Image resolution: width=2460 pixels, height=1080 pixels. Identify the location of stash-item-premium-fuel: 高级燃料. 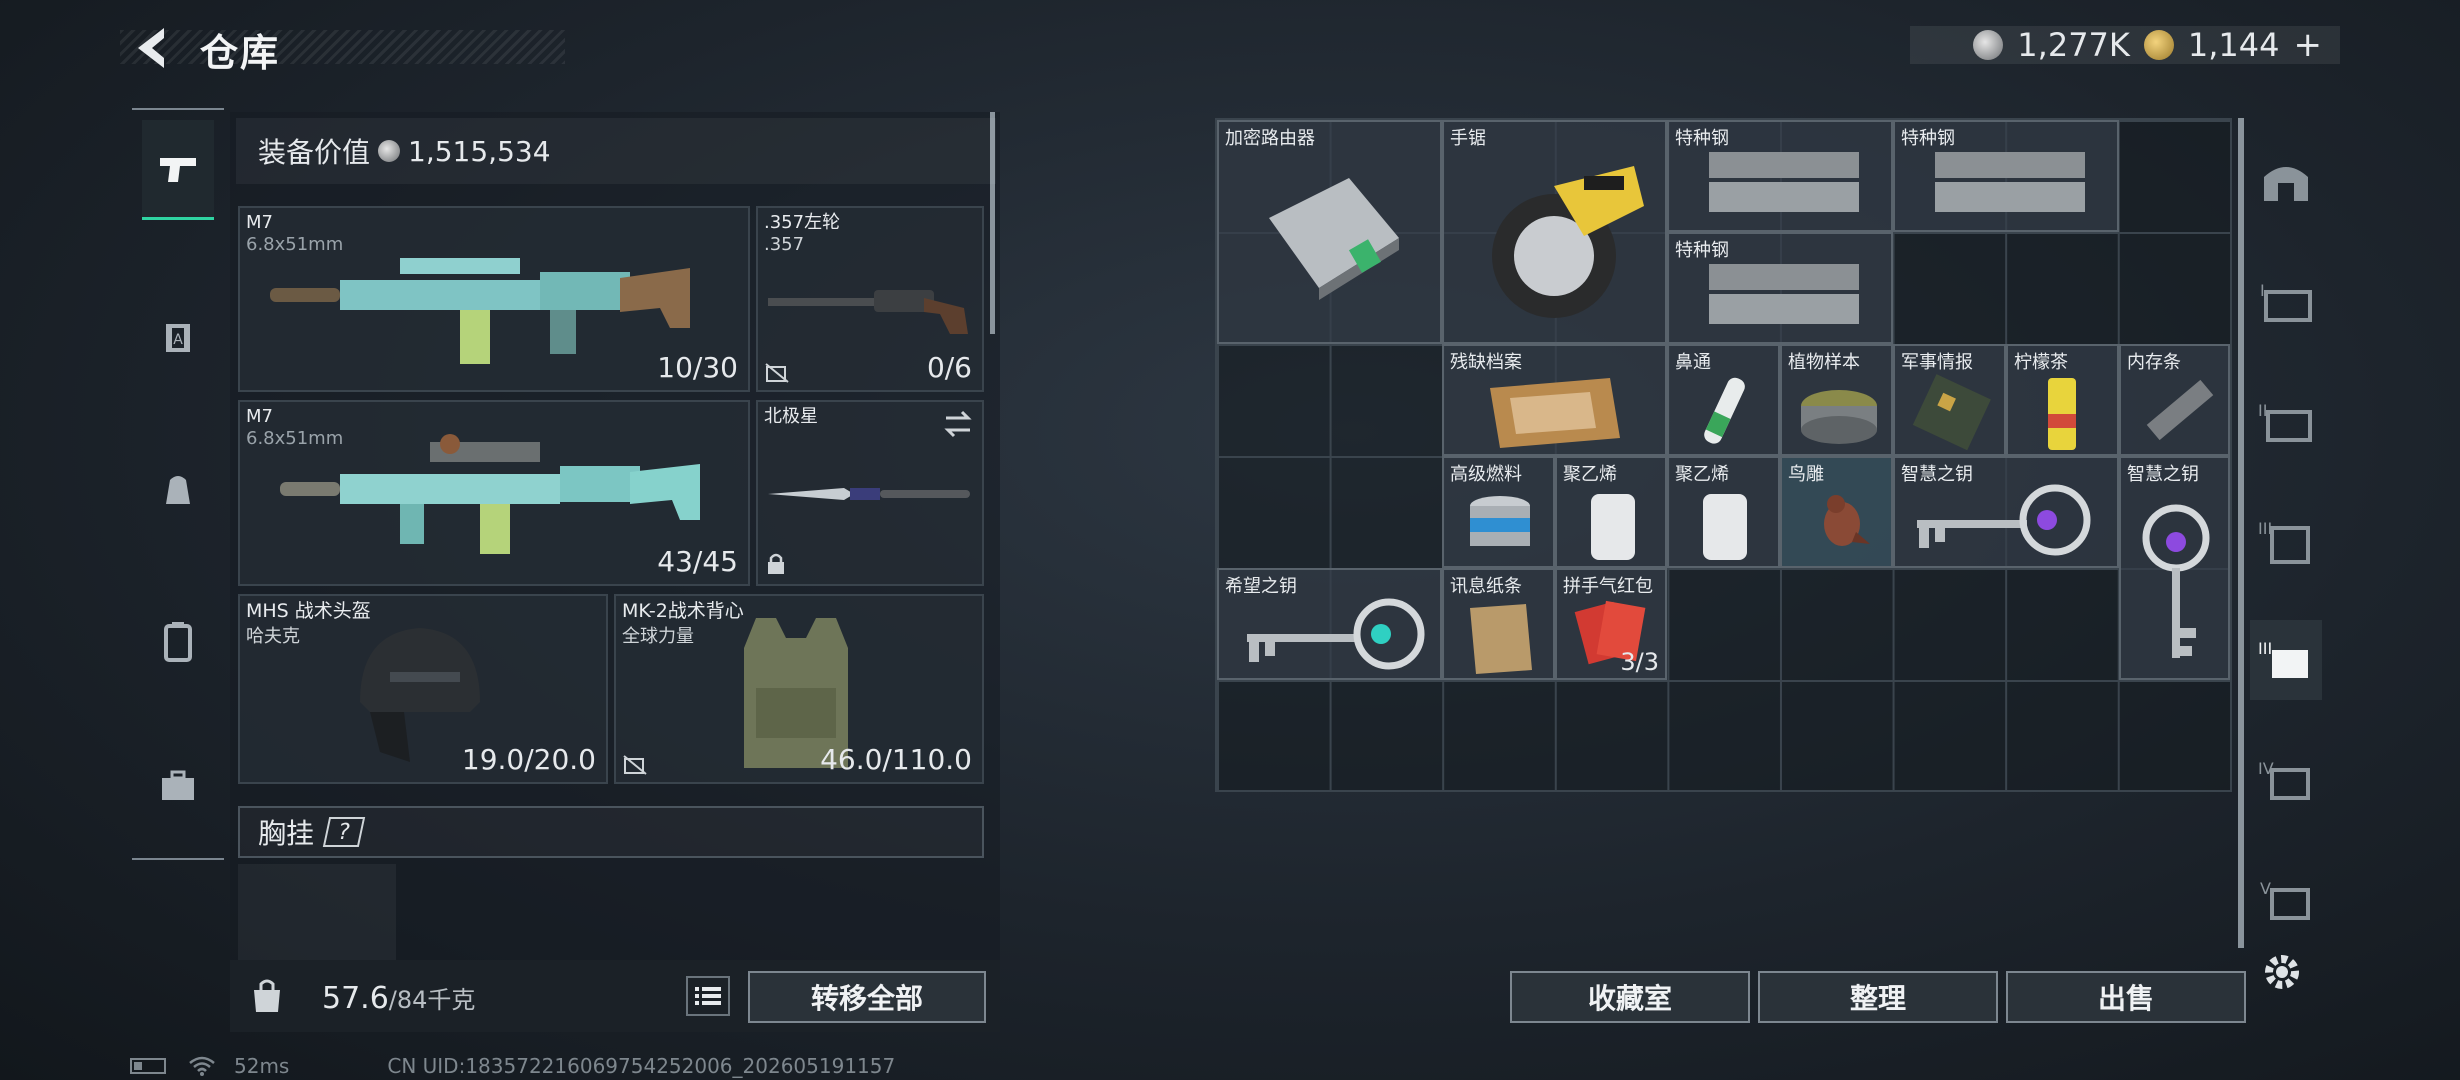
(1498, 512).